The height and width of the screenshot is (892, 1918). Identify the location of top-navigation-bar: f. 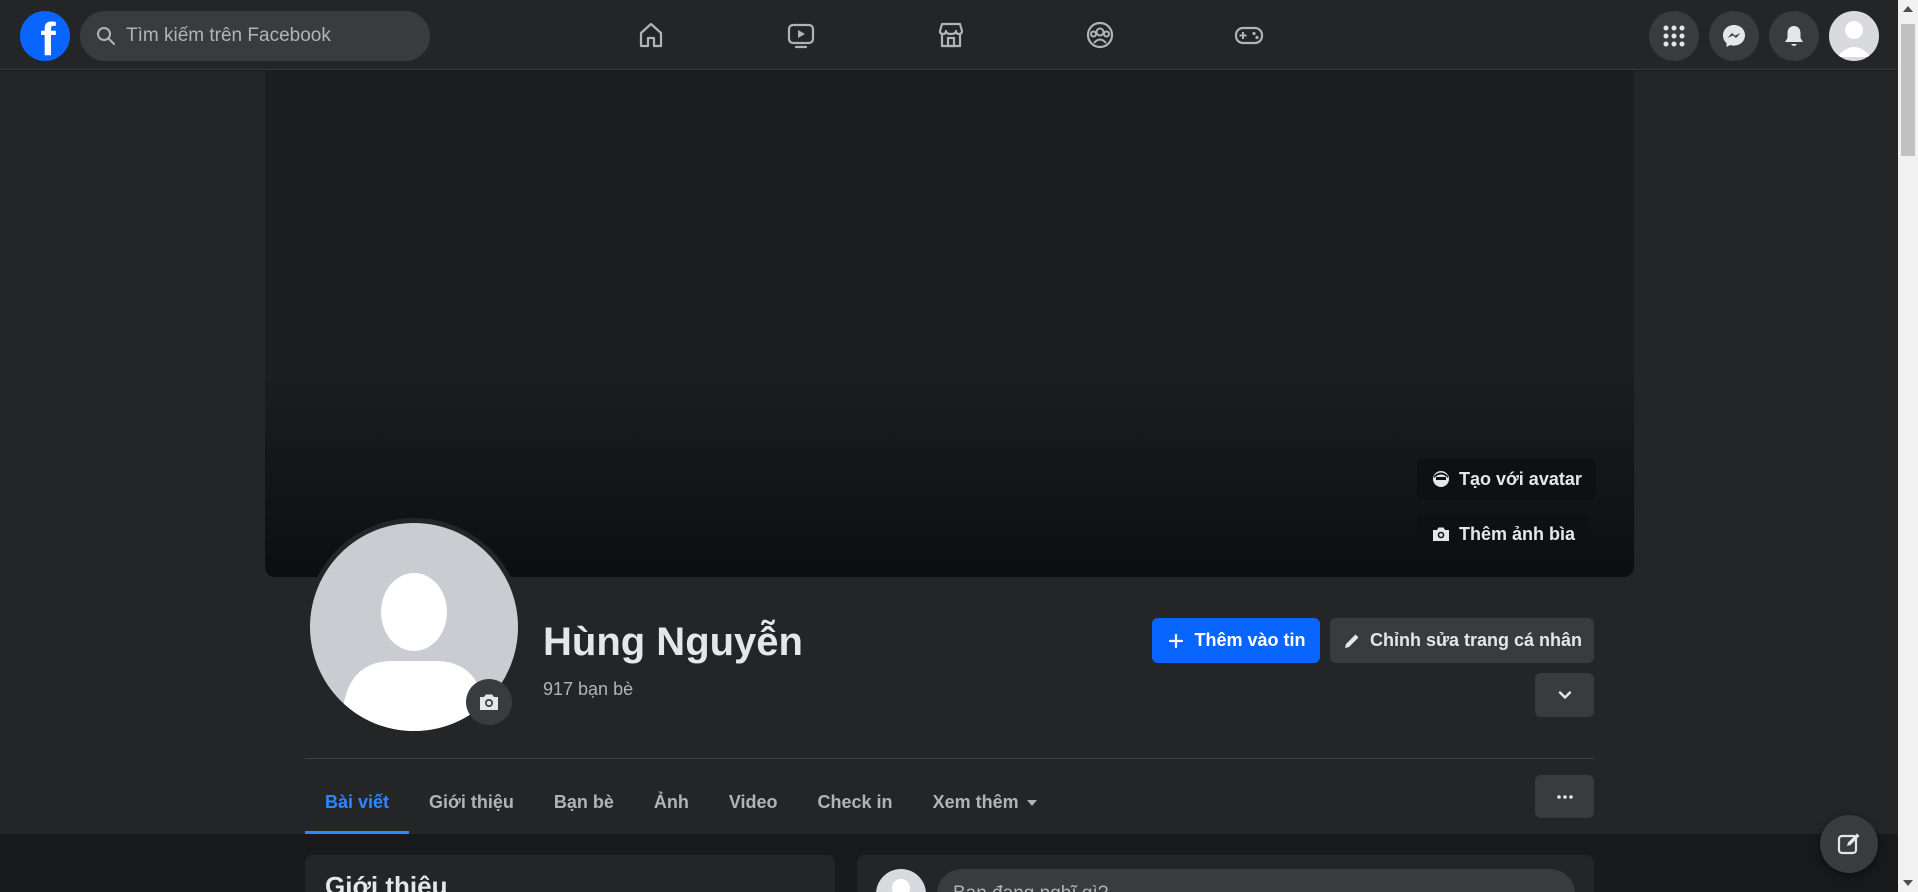
(949, 35).